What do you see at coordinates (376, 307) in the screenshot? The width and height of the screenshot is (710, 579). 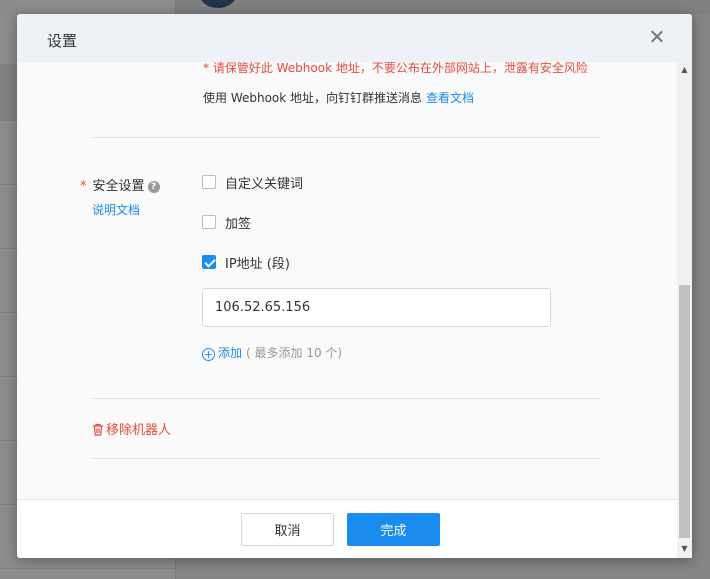 I see `ip-address-input` at bounding box center [376, 307].